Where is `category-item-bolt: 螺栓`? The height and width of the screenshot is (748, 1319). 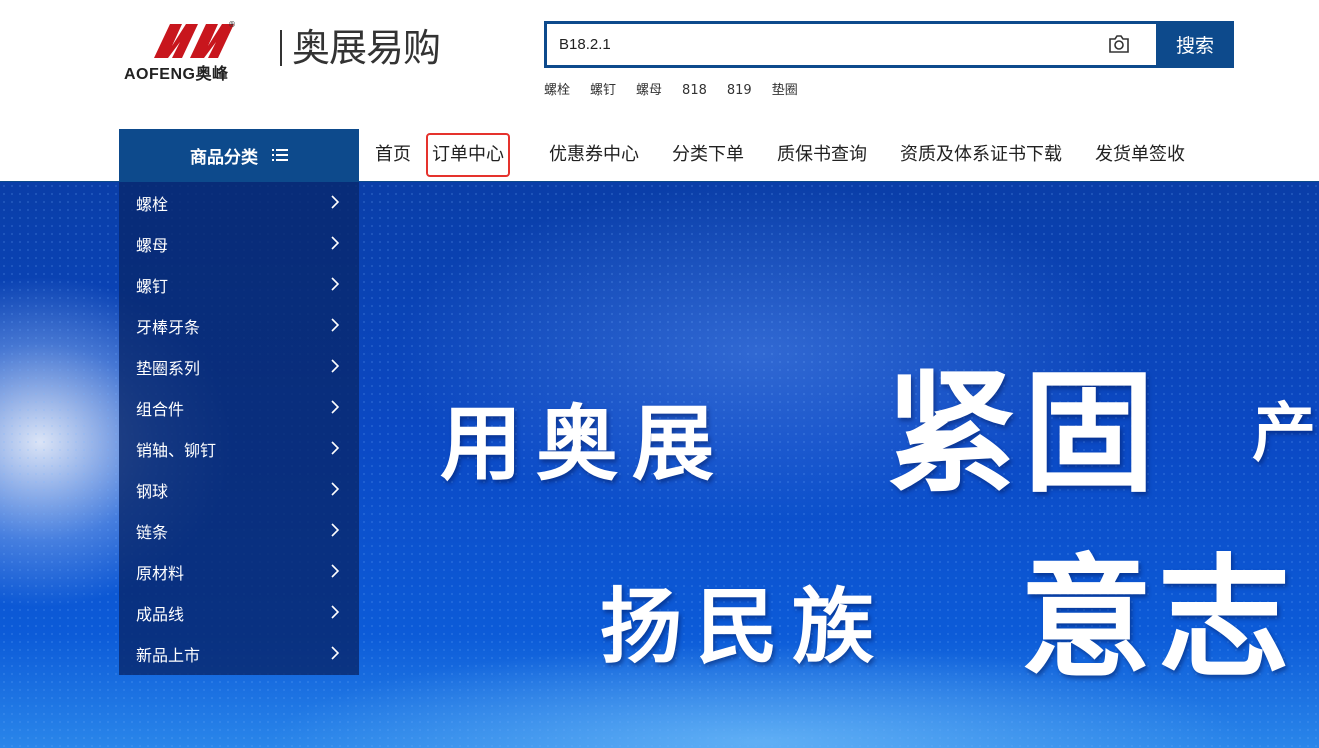
category-item-bolt: 螺栓 is located at coordinates (239, 202).